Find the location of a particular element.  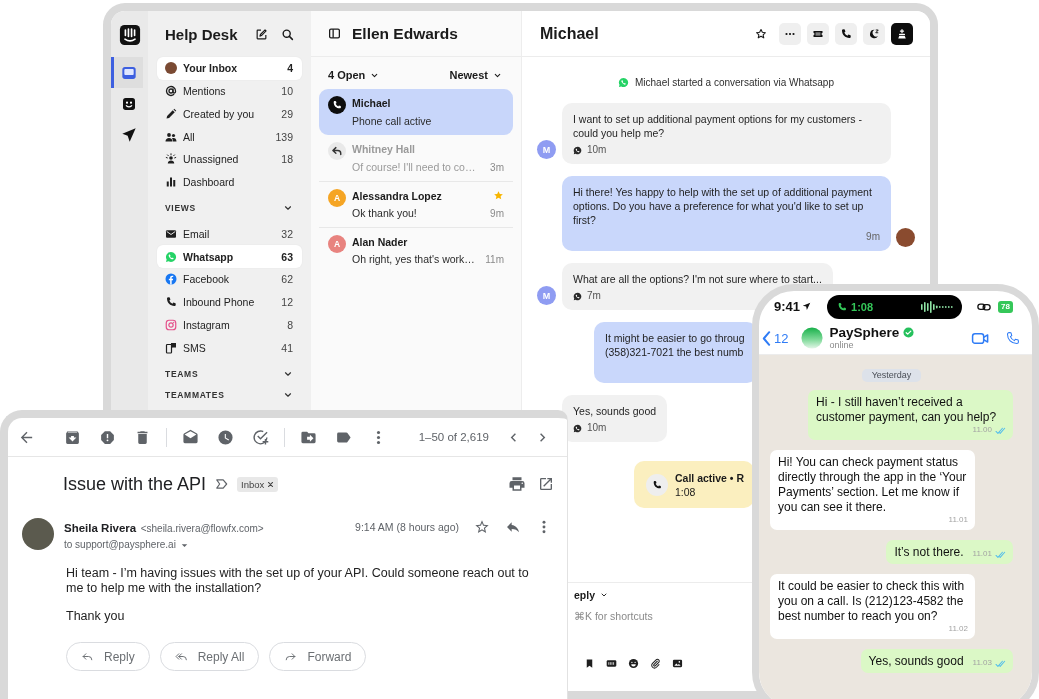

nav-item: SMS 41 is located at coordinates (229, 347).